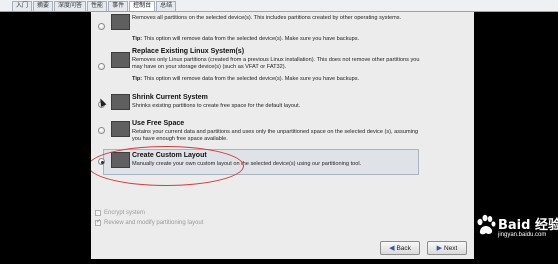 The width and height of the screenshot is (558, 264). I want to click on watermark-text: Baid 经验, so click(528, 225).